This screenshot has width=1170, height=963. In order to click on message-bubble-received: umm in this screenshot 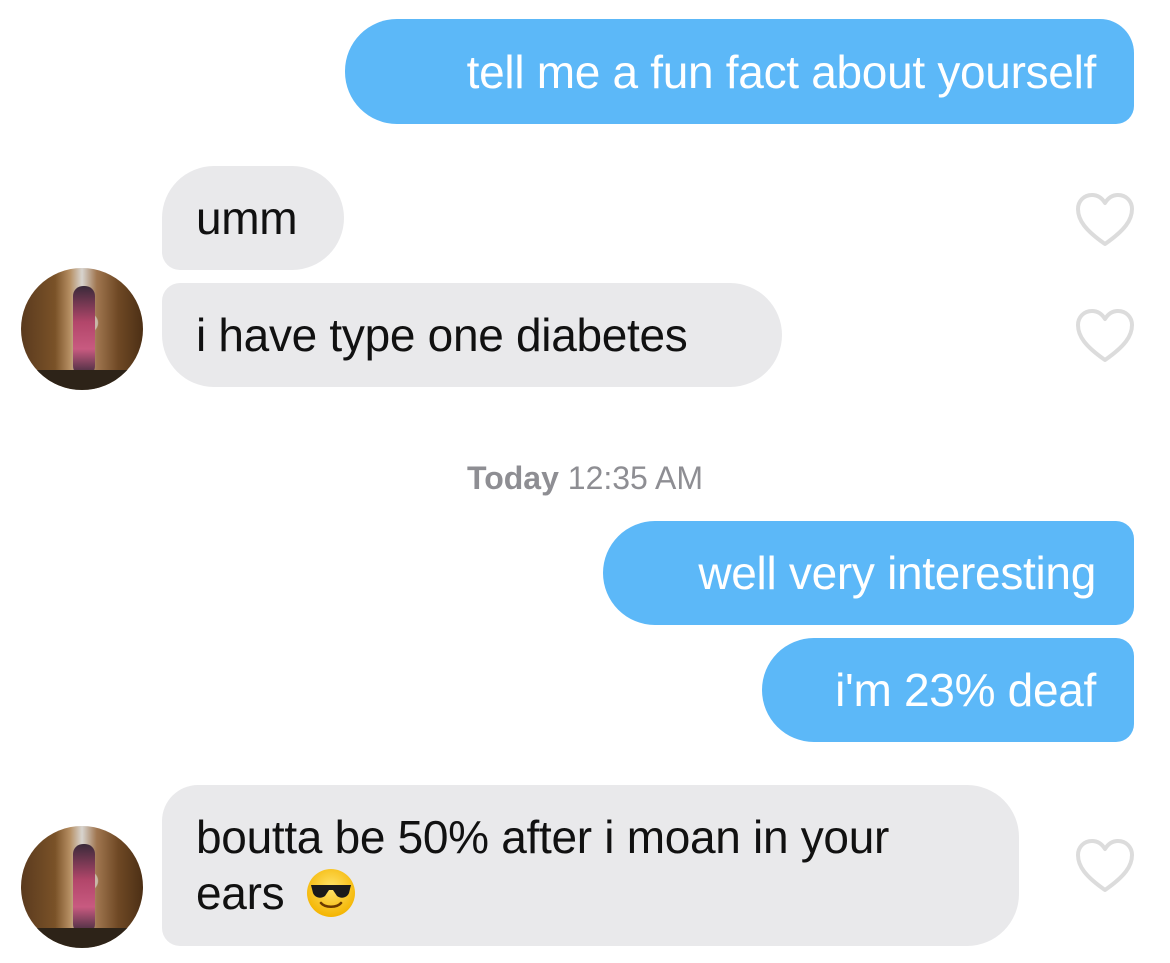, I will do `click(253, 218)`.